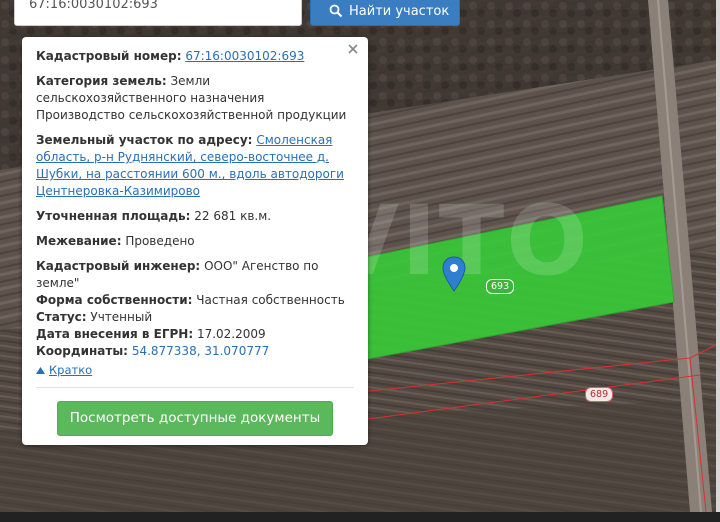 This screenshot has width=720, height=522. What do you see at coordinates (40, 370) in the screenshot?
I see `triangle-up-icon` at bounding box center [40, 370].